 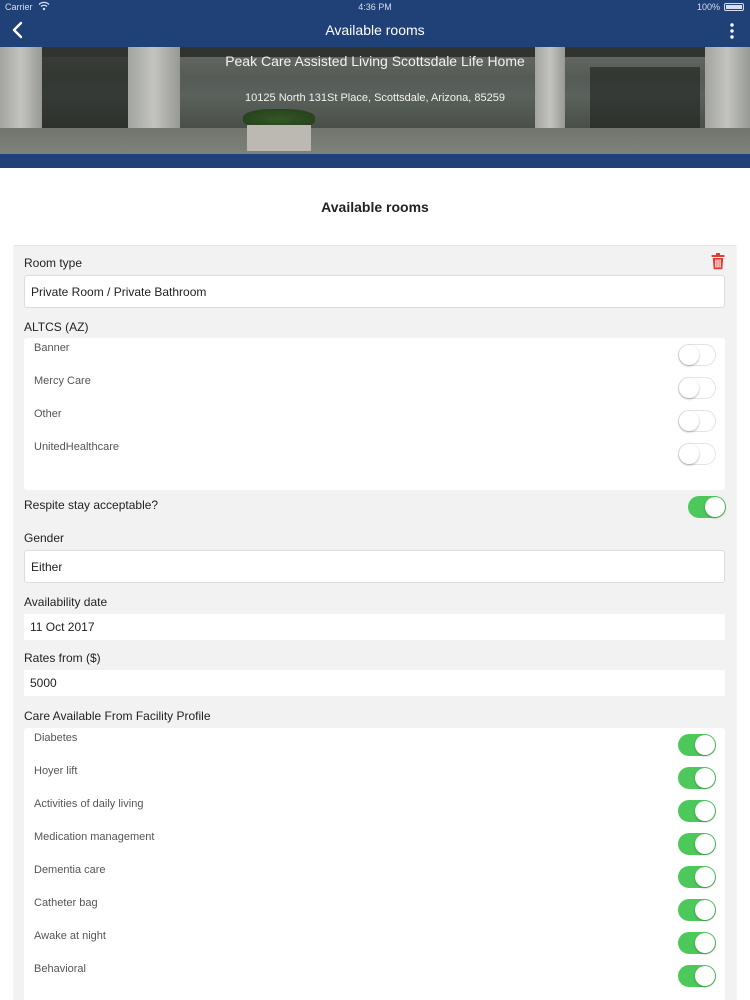 I want to click on status-bar: Carrier 4:36 PM 100%, so click(x=375, y=7).